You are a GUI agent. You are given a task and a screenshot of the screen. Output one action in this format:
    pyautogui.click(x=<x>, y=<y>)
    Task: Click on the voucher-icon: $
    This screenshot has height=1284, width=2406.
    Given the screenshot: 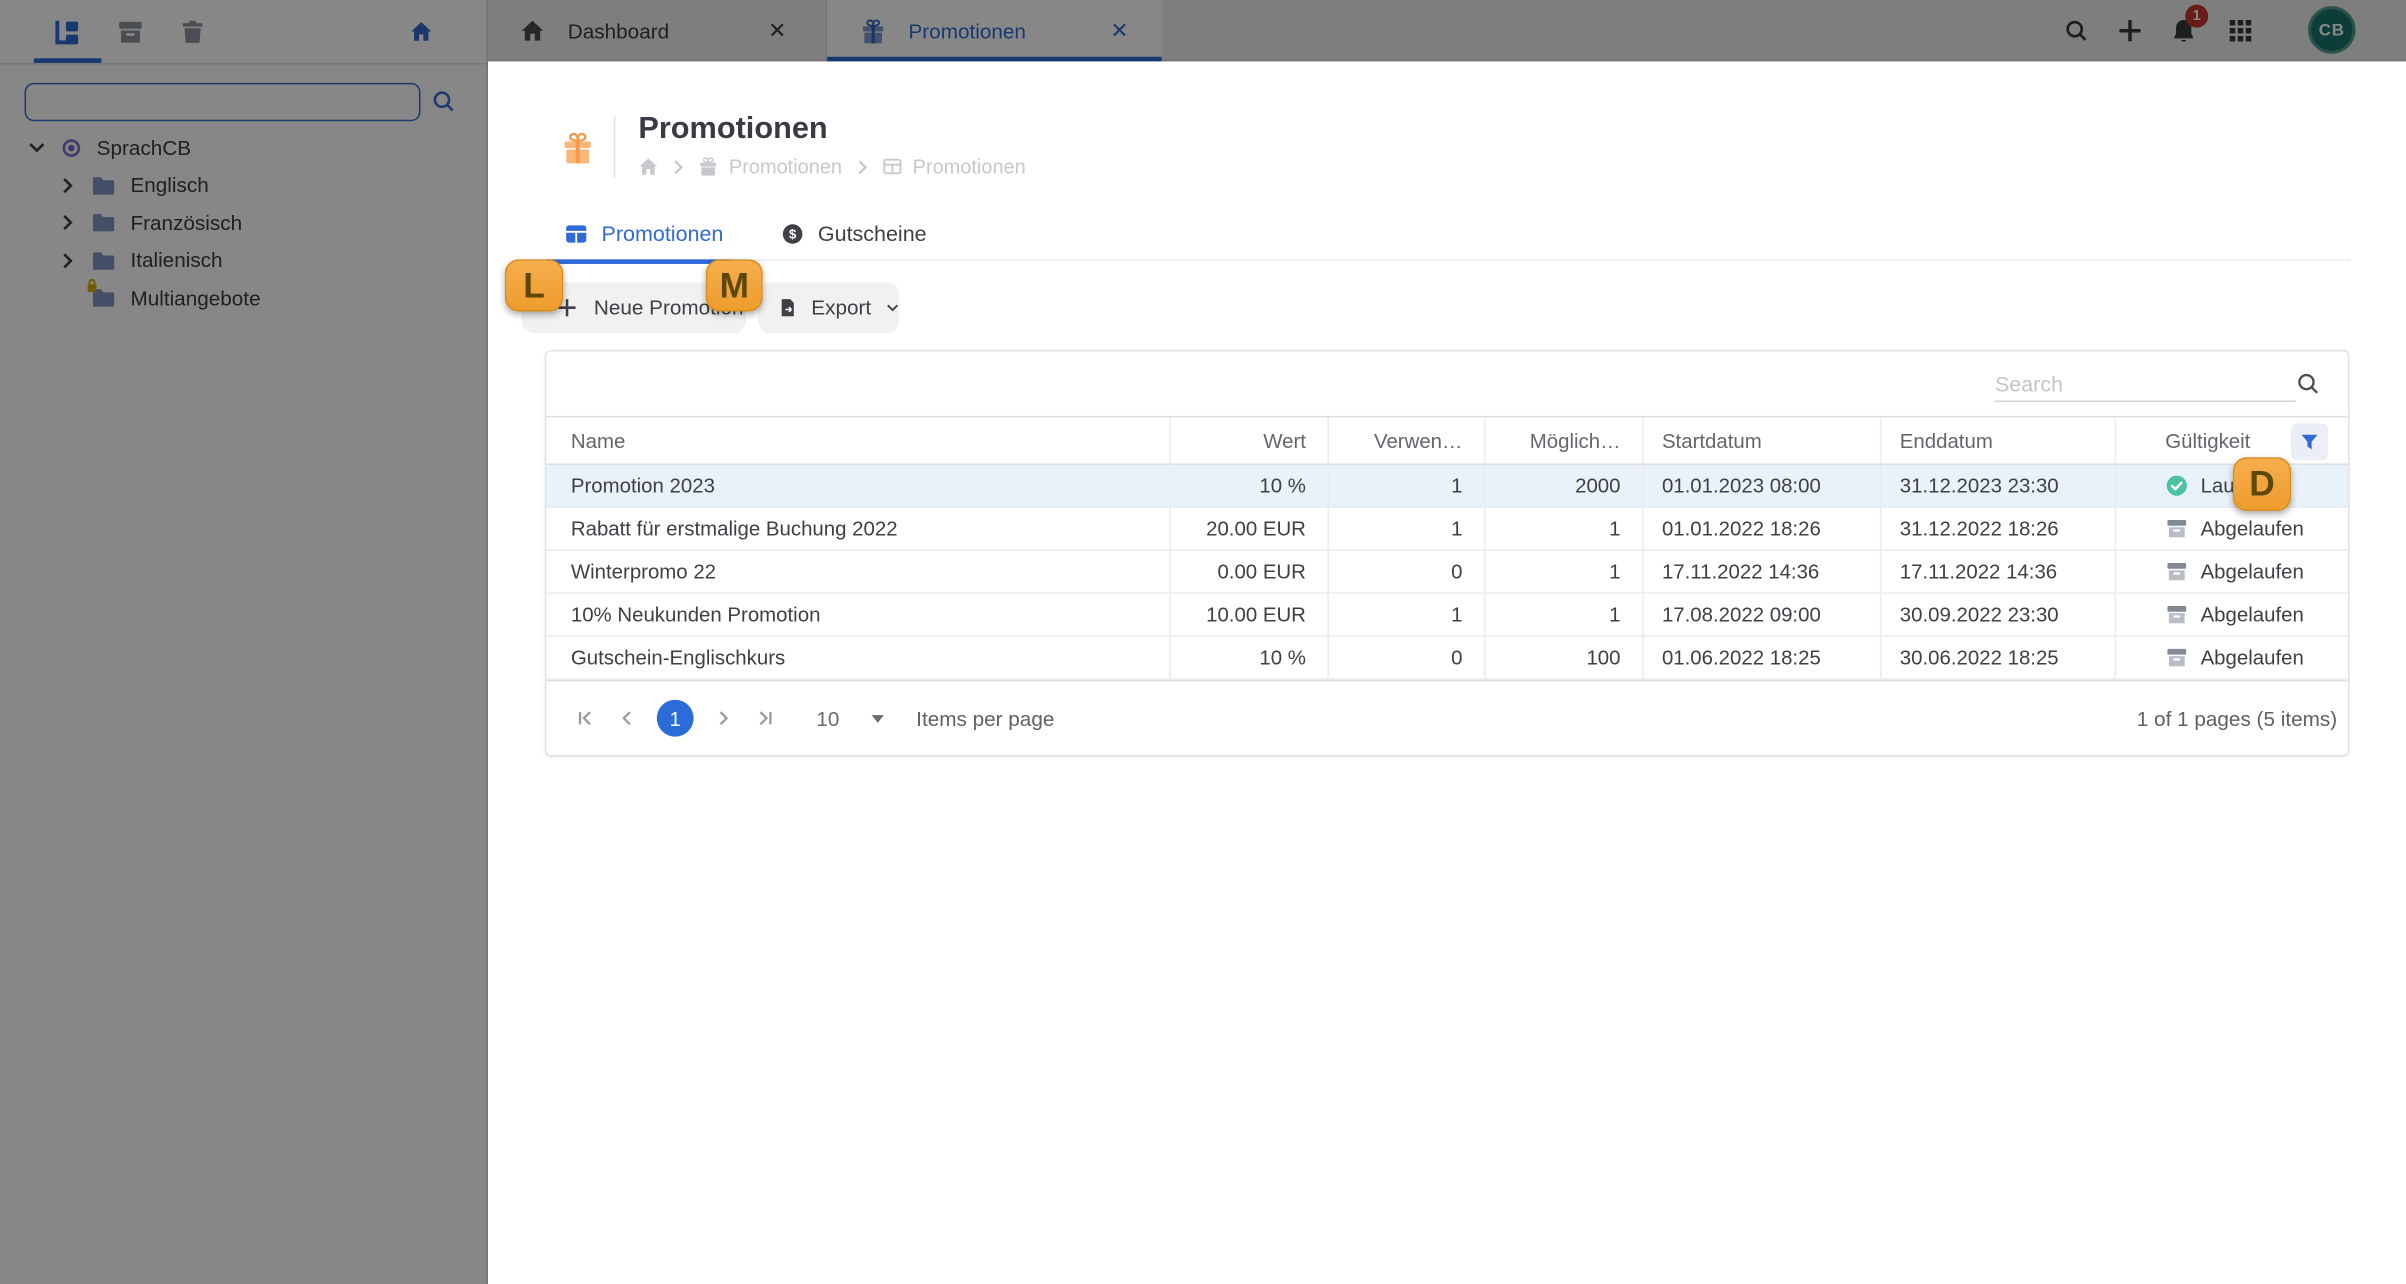 What is the action you would take?
    pyautogui.click(x=792, y=233)
    